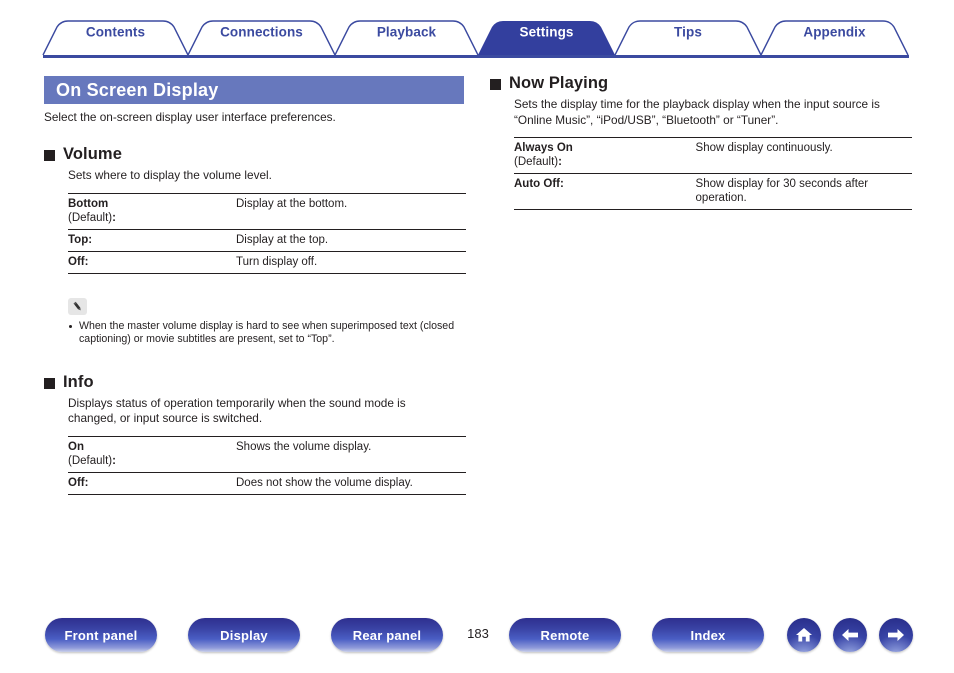 The height and width of the screenshot is (673, 954). Describe the element at coordinates (324, 482) in the screenshot. I see `option-value: Does not show the volume display.` at that location.